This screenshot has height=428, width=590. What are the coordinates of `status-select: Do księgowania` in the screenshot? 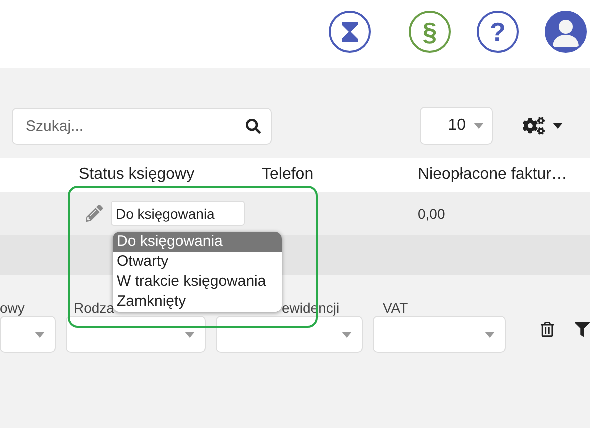 It's located at (178, 213).